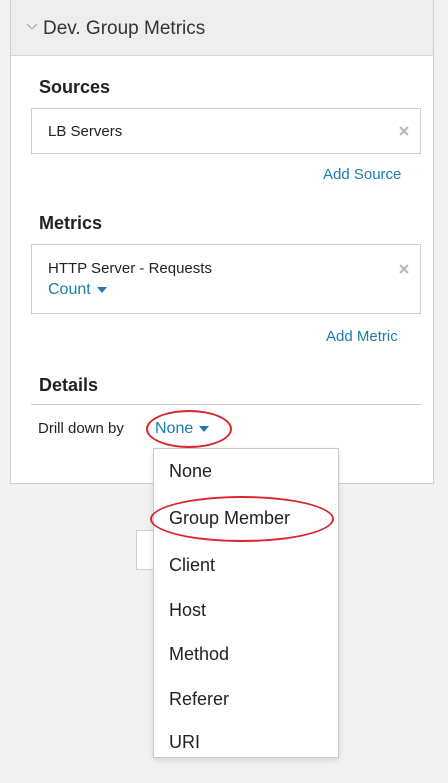  I want to click on menu-item-uri: URI, so click(184, 742).